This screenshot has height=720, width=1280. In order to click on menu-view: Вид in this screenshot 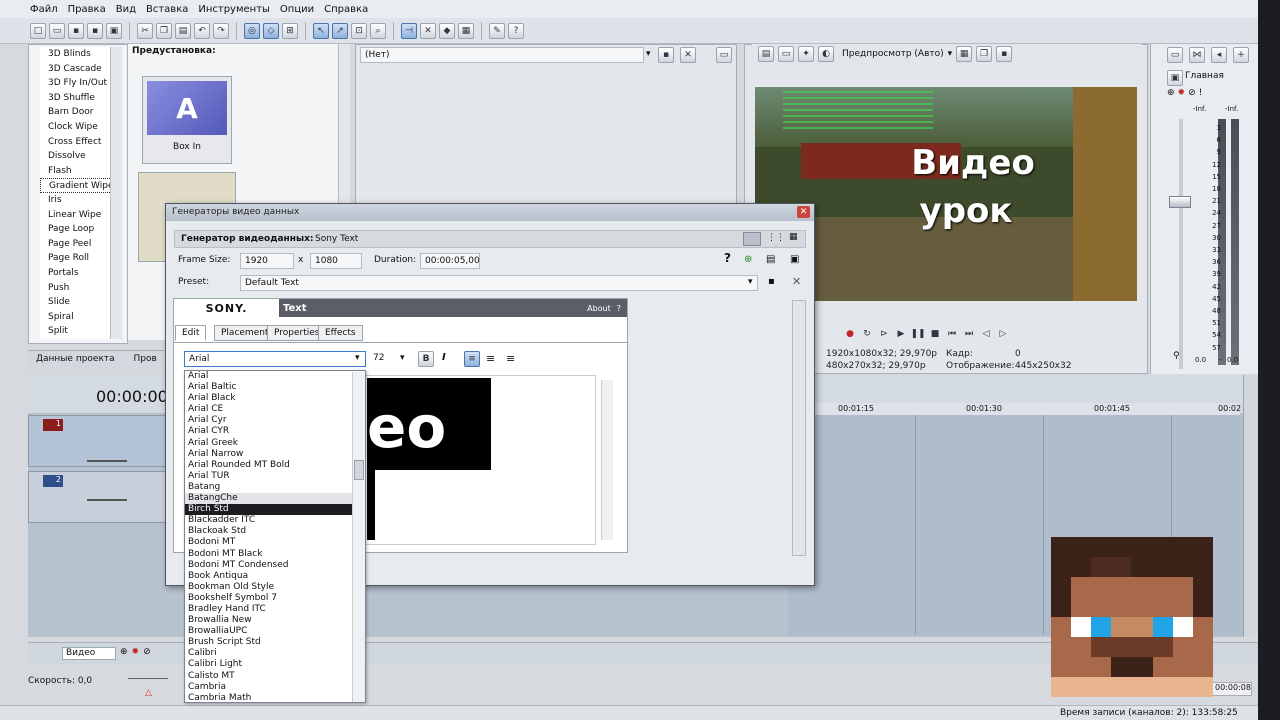, I will do `click(126, 9)`.